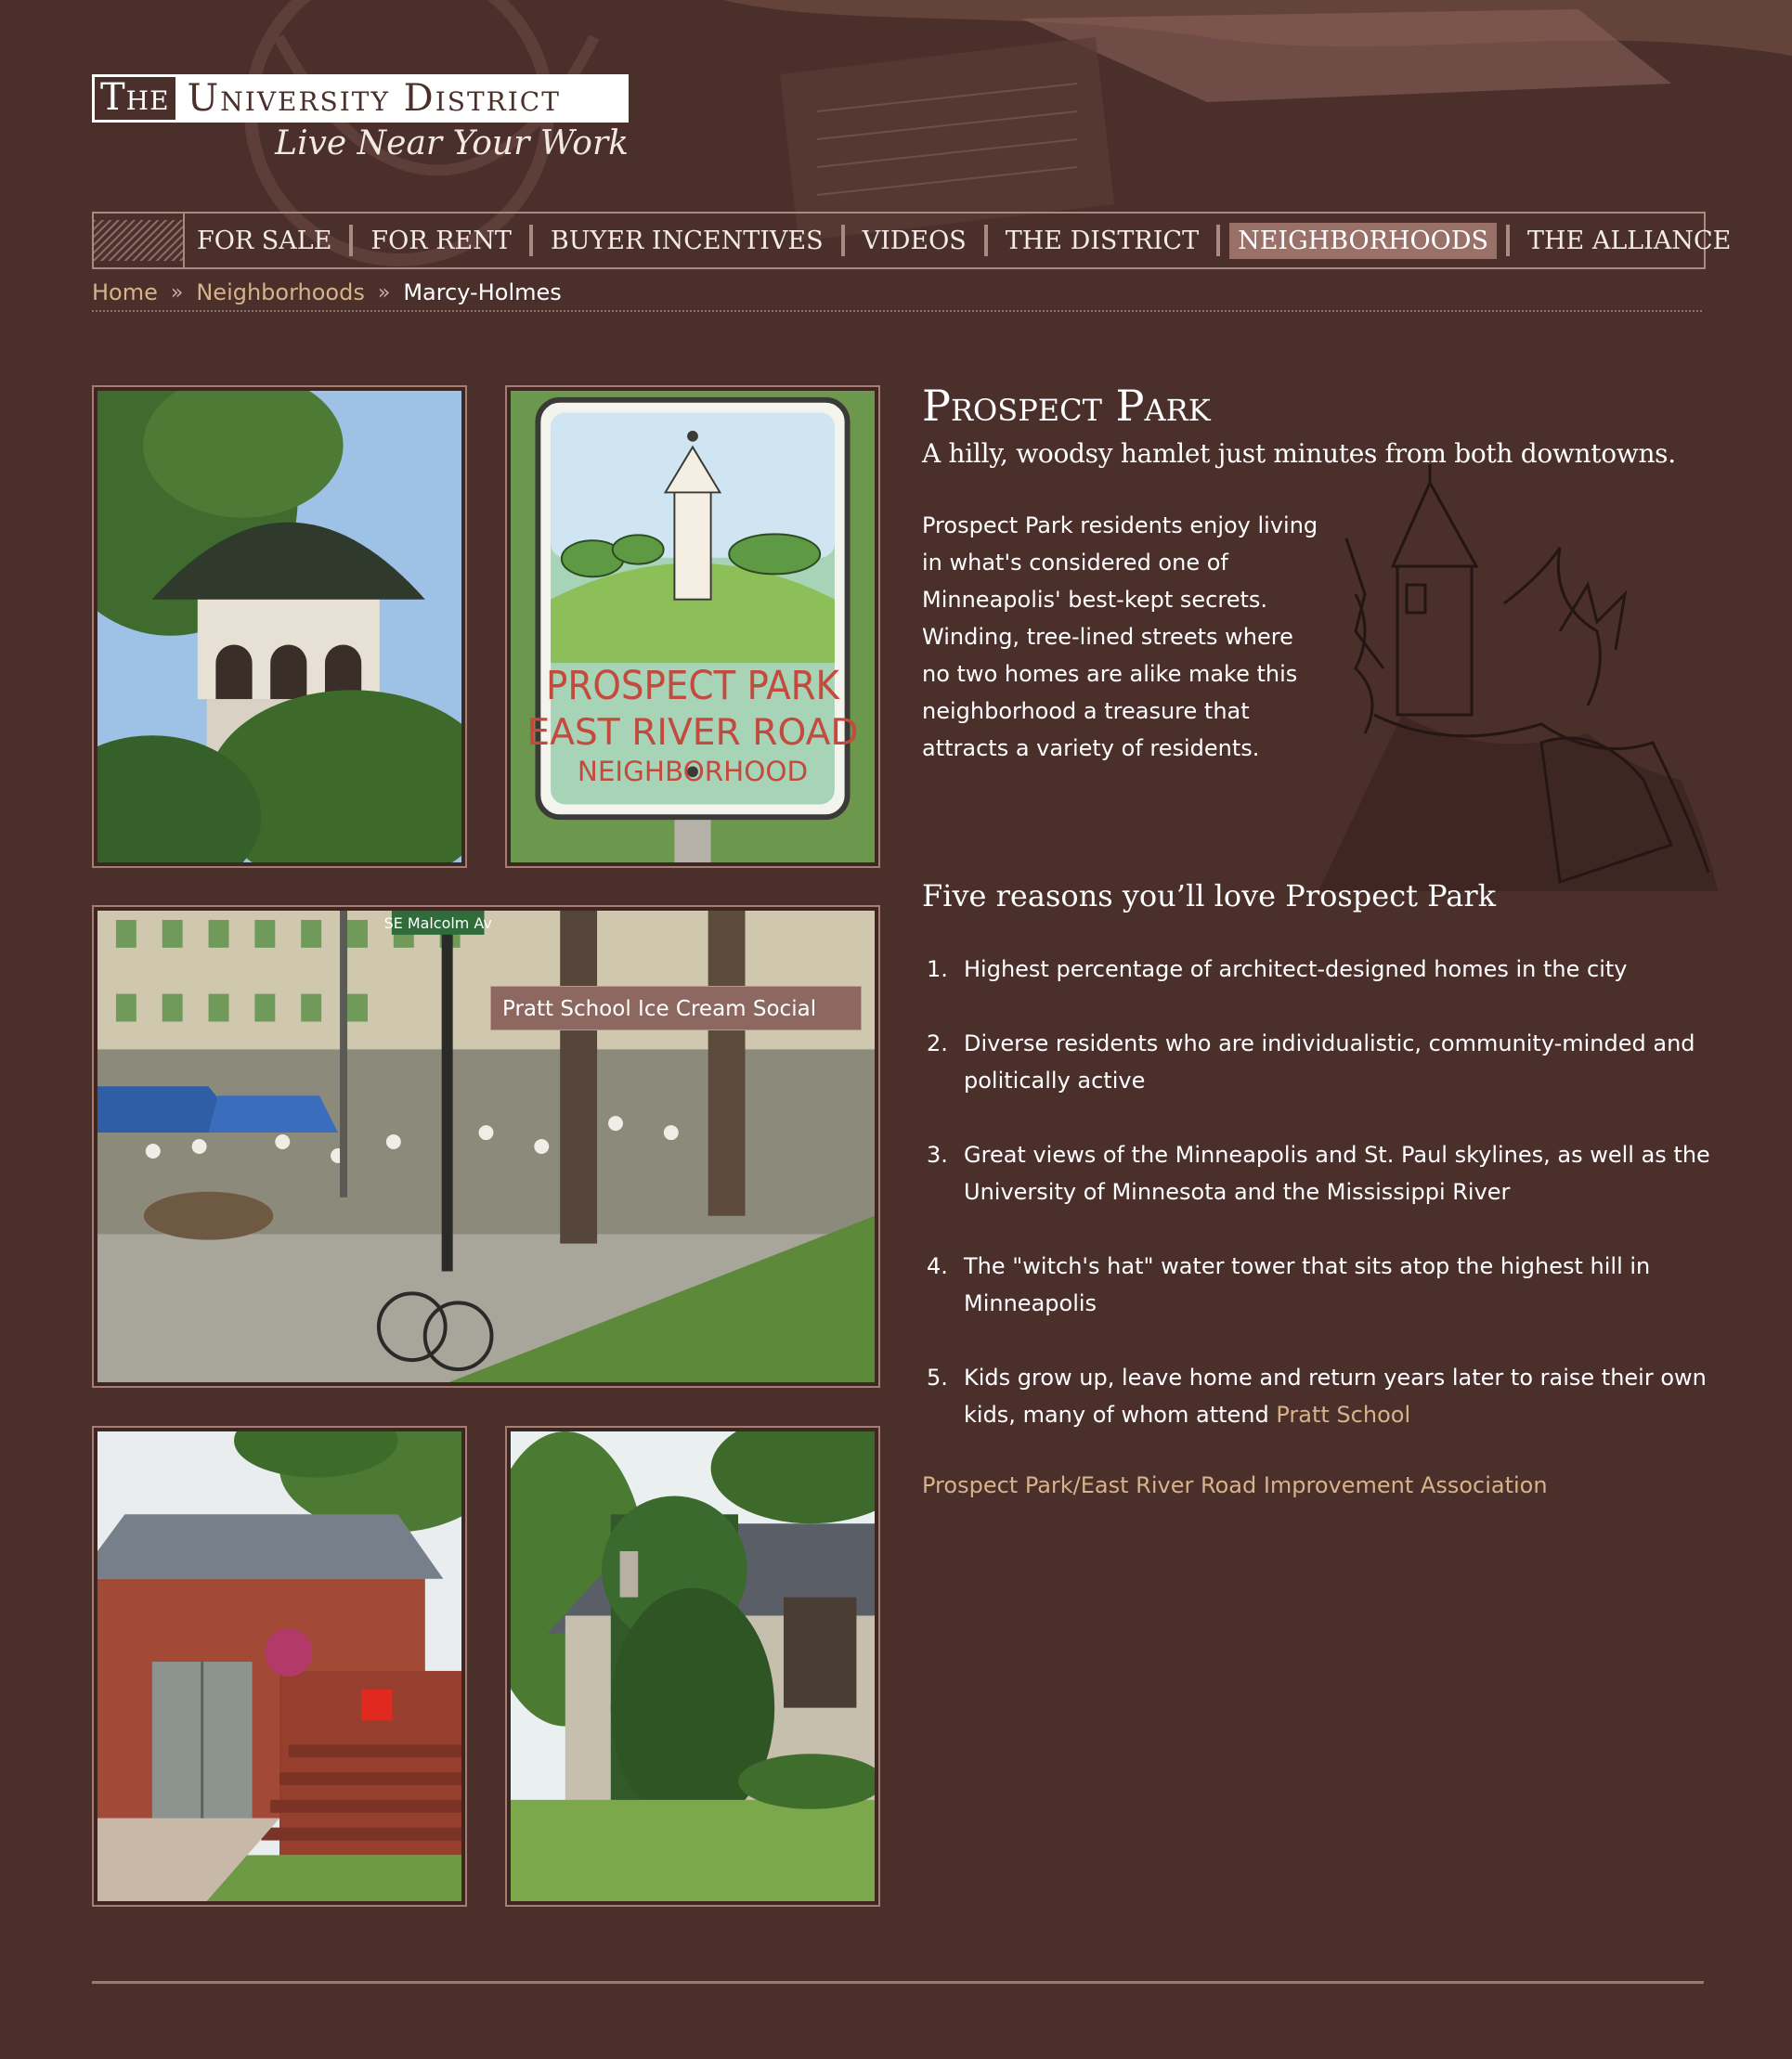  Describe the element at coordinates (938, 1155) in the screenshot. I see `list-item-number: 3.` at that location.